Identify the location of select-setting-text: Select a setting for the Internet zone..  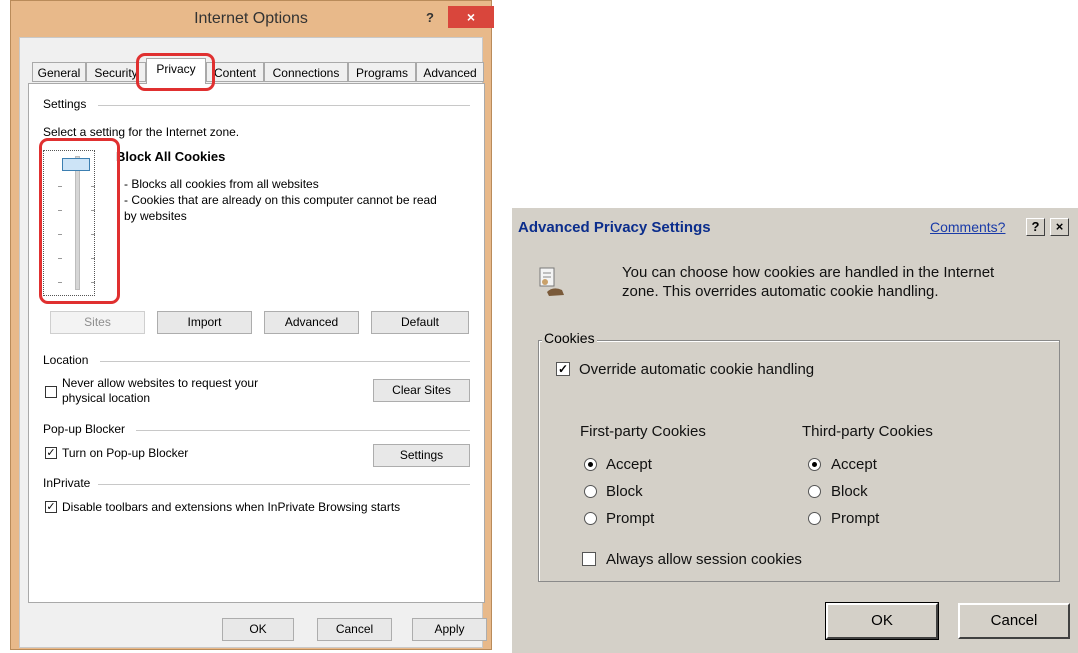
(141, 132).